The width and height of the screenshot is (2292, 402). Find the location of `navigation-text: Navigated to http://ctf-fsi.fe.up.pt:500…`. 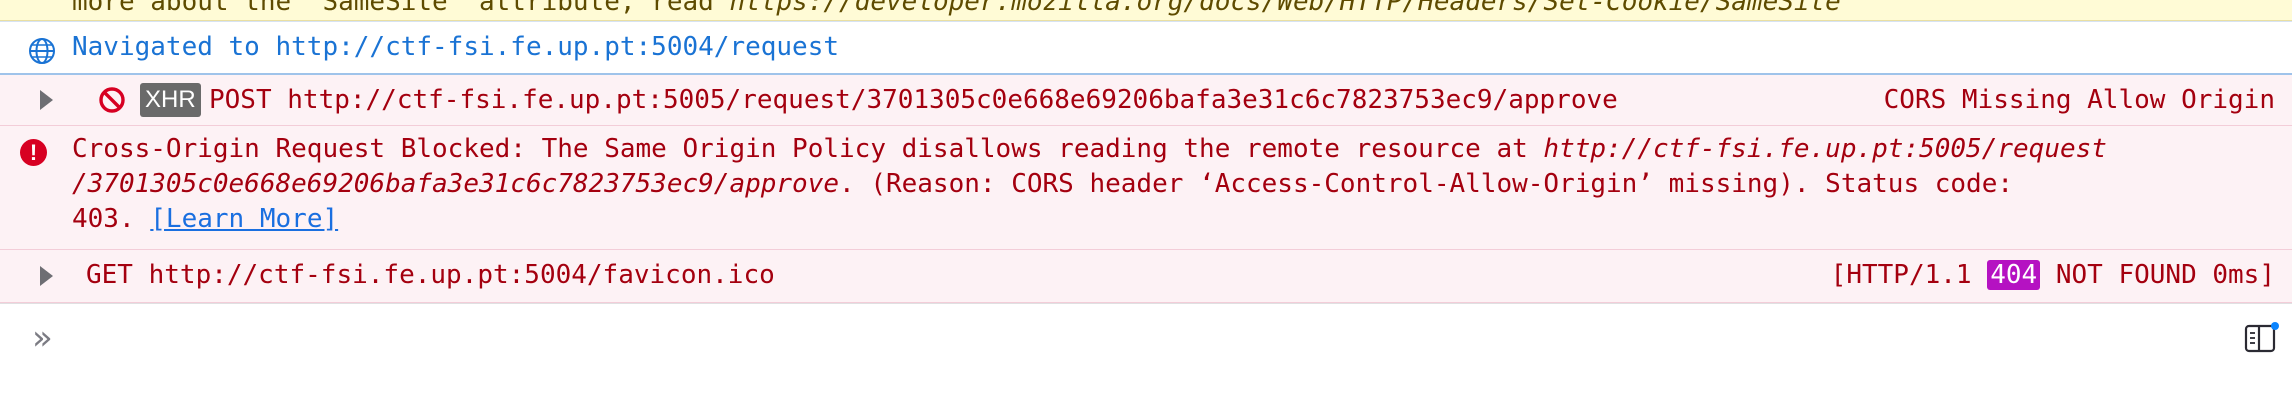

navigation-text: Navigated to http://ctf-fsi.fe.up.pt:500… is located at coordinates (456, 47).